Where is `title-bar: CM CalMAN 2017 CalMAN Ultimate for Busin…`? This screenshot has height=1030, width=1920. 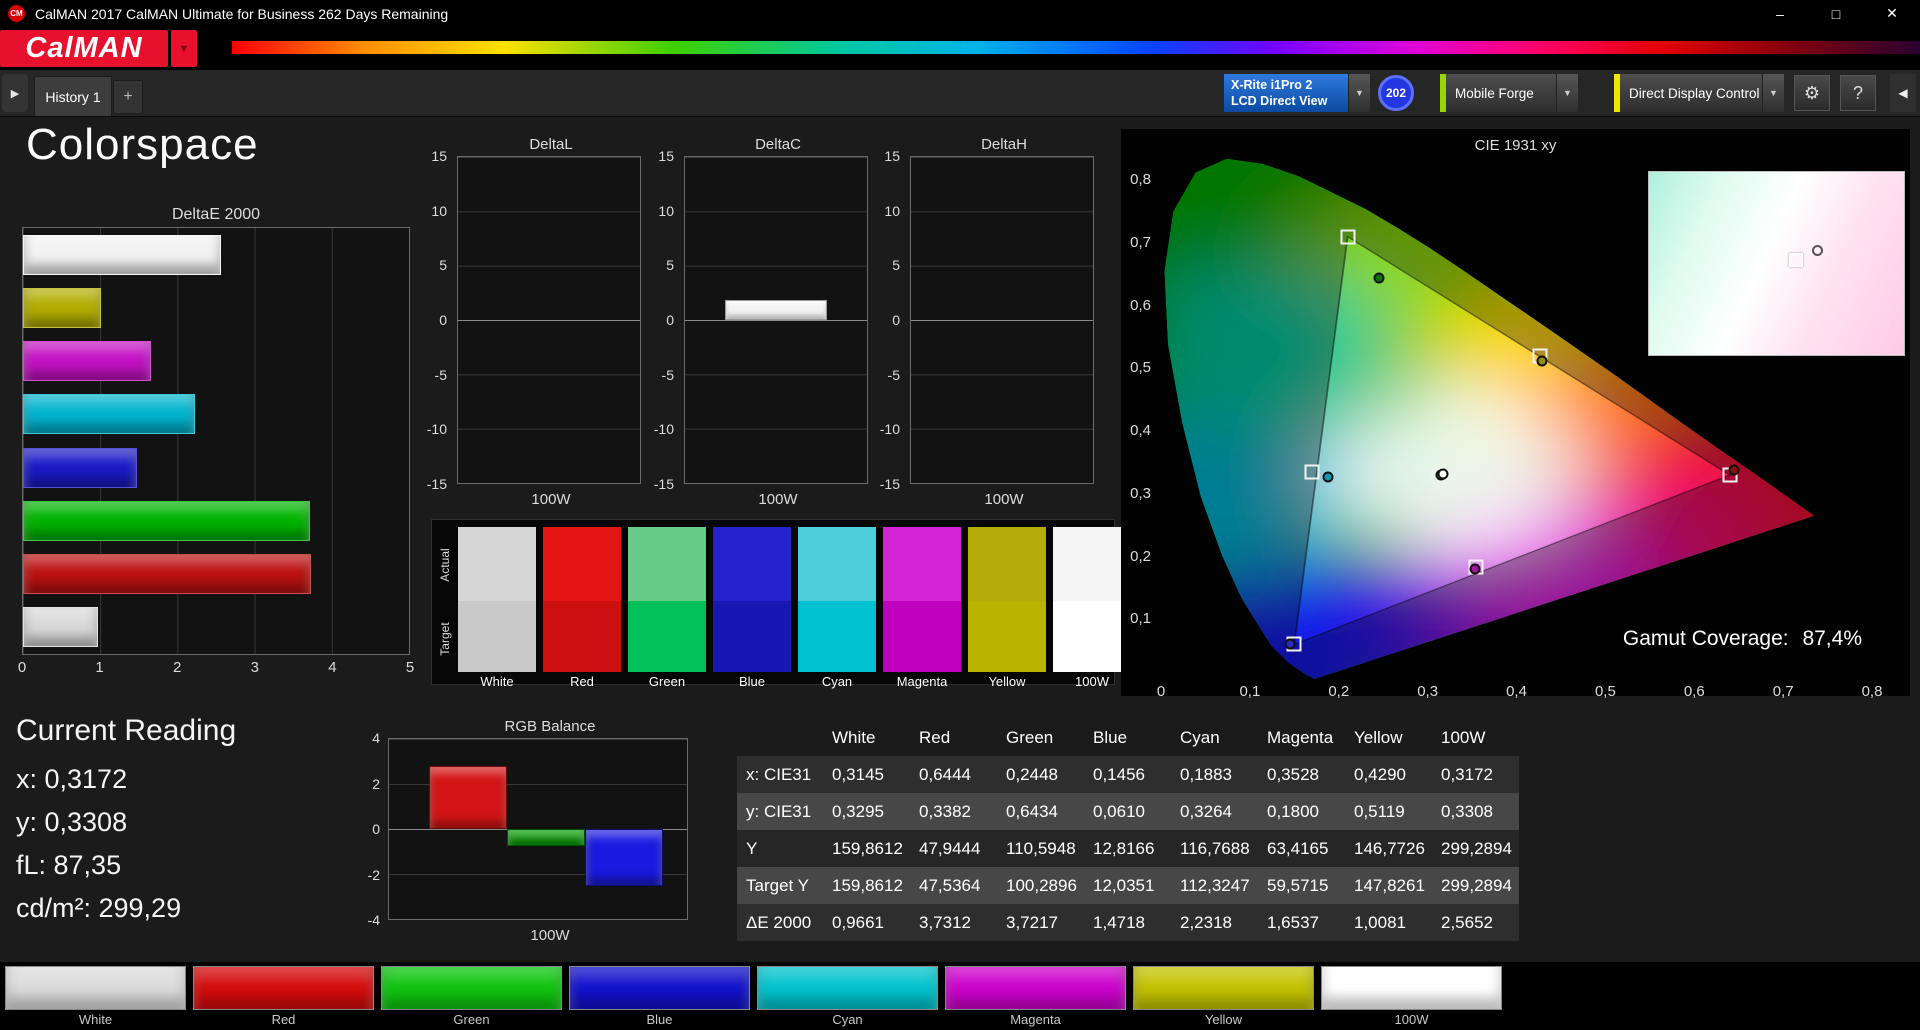 title-bar: CM CalMAN 2017 CalMAN Ultimate for Busin… is located at coordinates (960, 13).